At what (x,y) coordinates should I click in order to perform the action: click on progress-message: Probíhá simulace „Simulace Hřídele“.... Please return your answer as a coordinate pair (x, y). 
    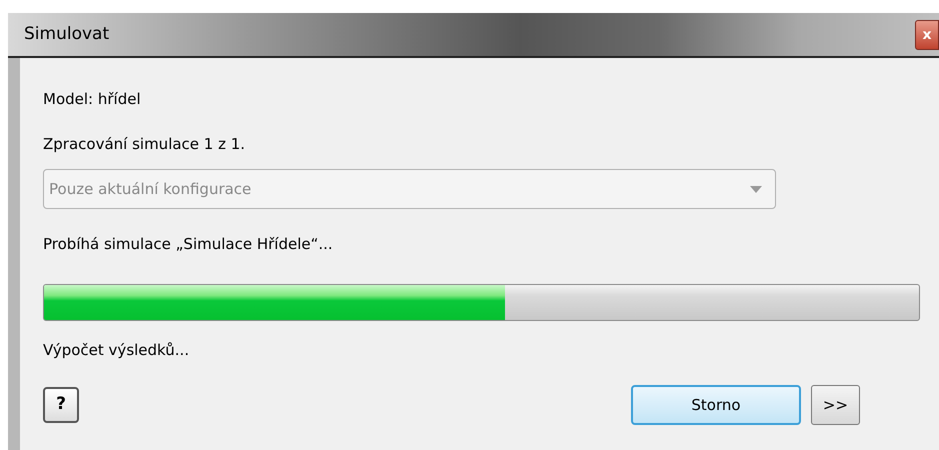
    Looking at the image, I should click on (188, 244).